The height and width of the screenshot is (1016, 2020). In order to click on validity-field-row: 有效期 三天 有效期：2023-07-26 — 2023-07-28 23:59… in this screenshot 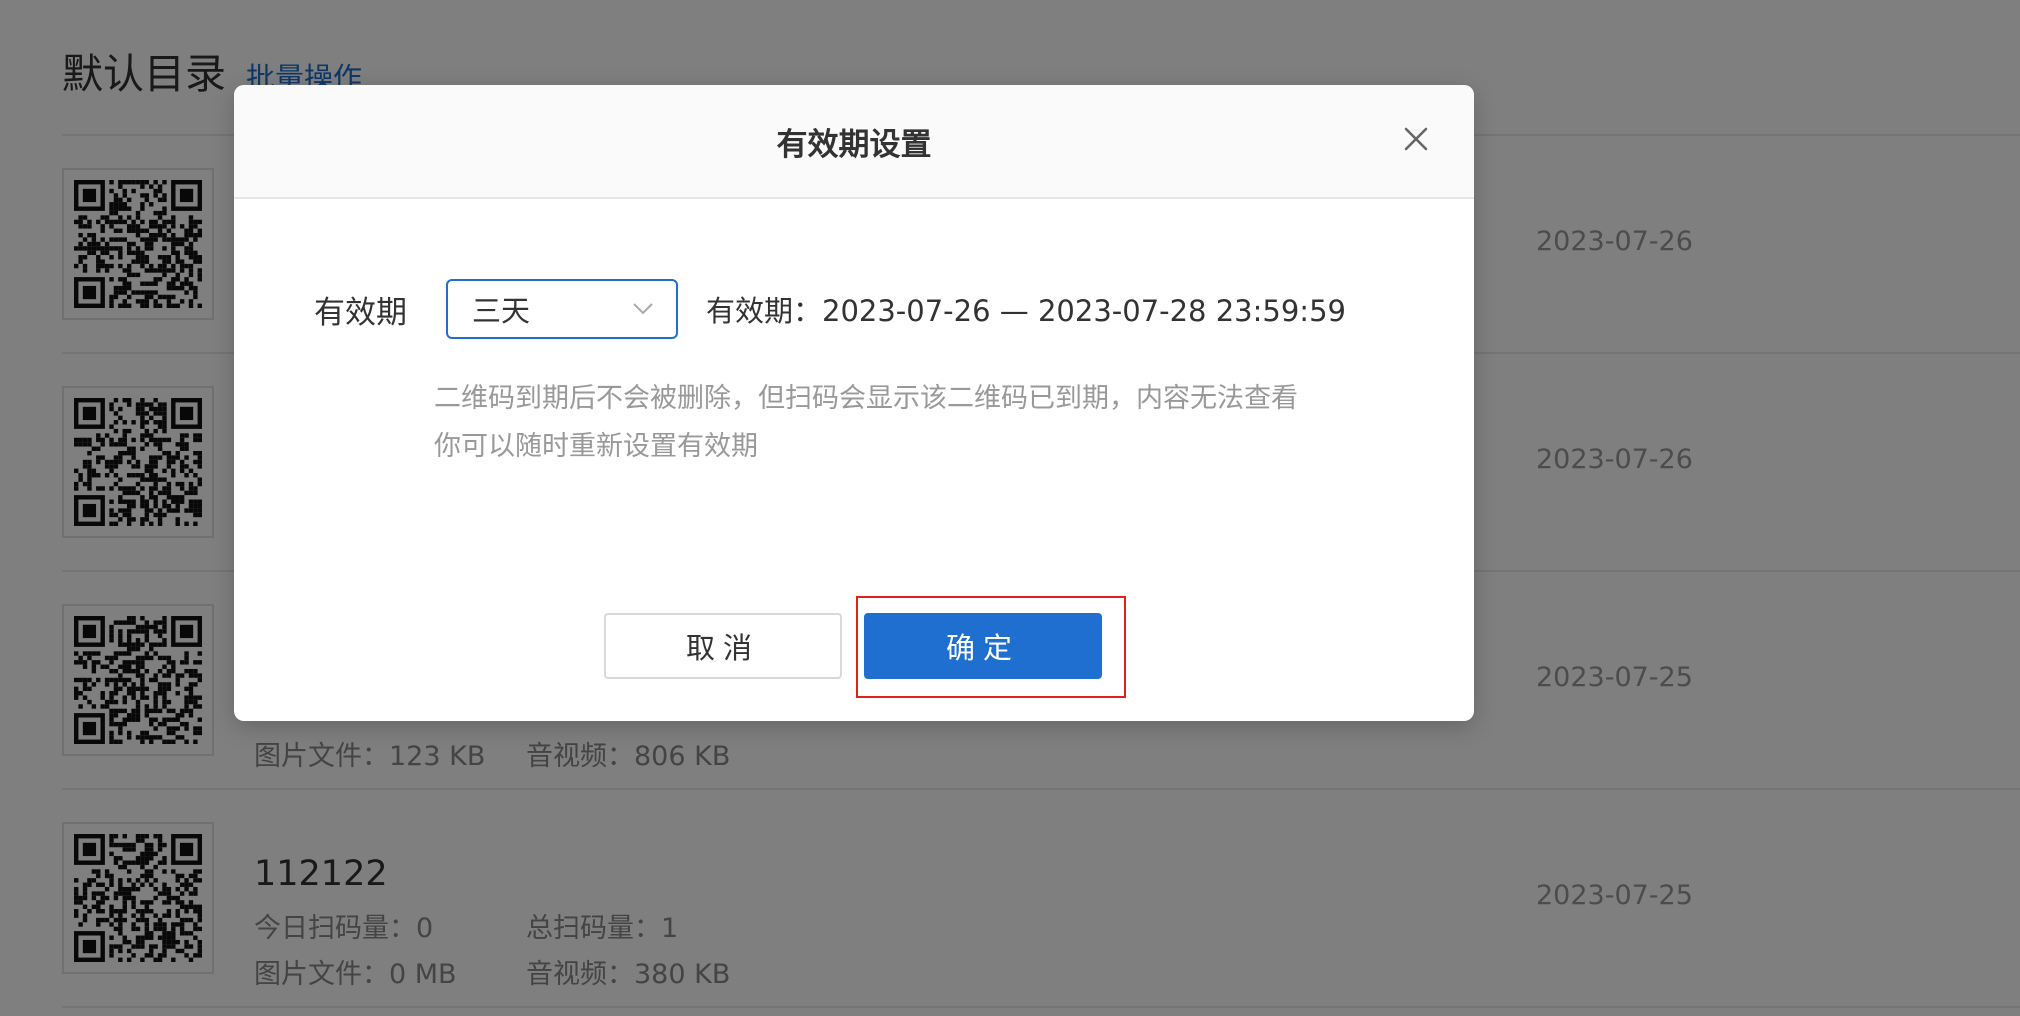, I will do `click(830, 309)`.